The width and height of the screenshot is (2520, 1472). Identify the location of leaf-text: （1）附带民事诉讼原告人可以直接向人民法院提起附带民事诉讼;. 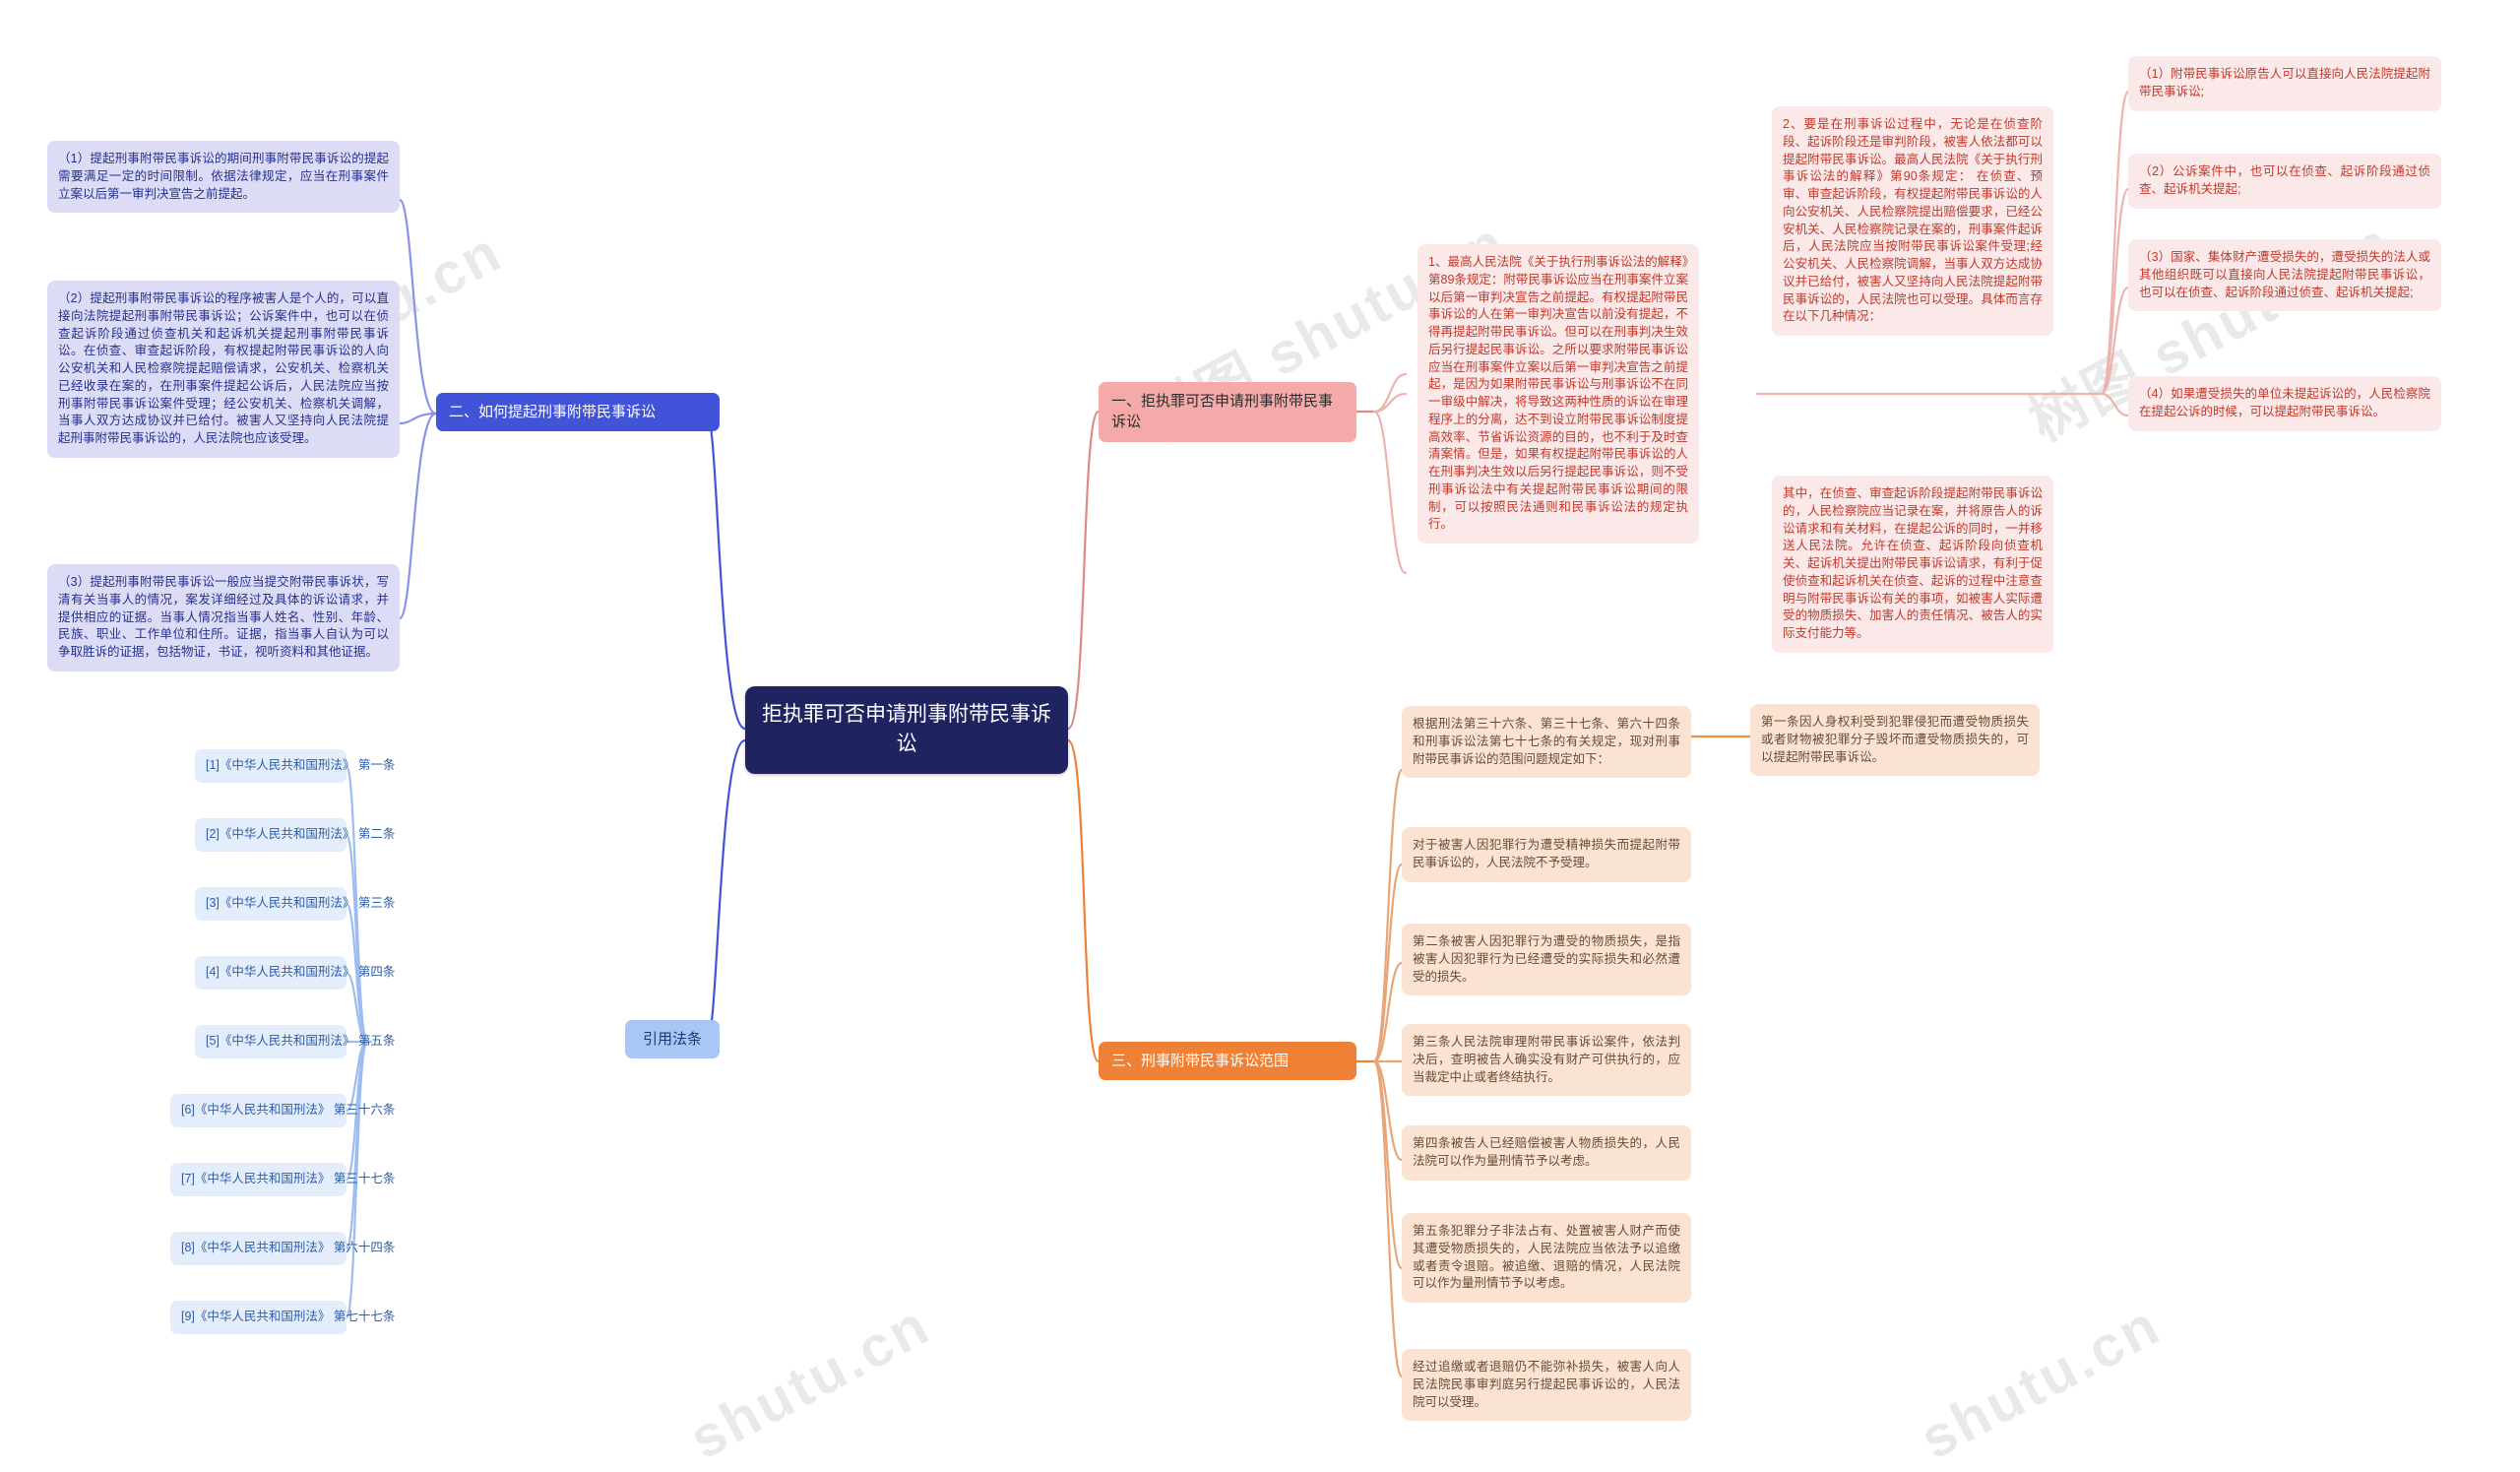
(2284, 82).